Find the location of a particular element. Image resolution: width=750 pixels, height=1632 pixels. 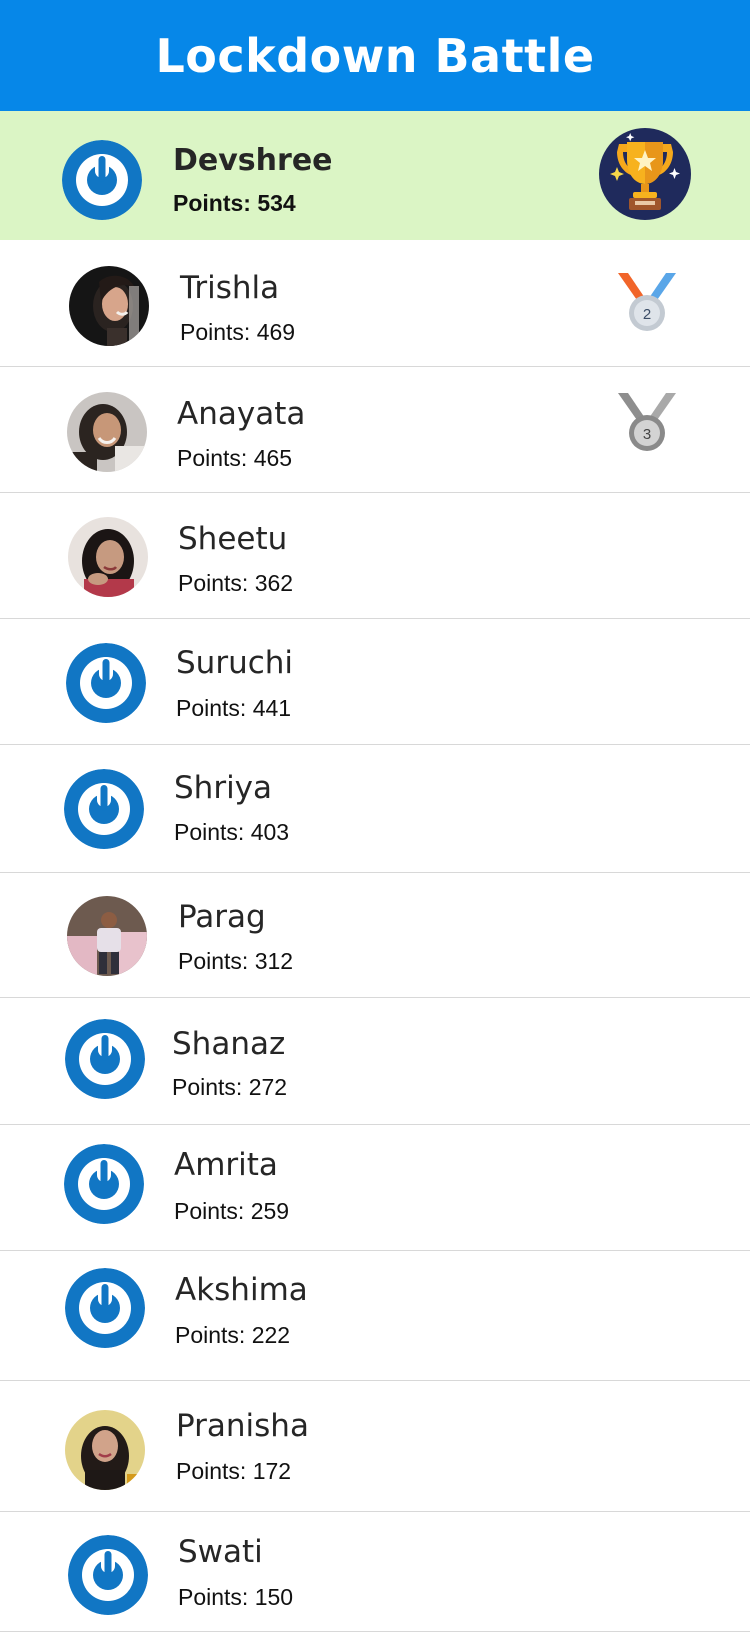

leaderboard-row-4: Sheetu Points: 362 is located at coordinates (375, 556).